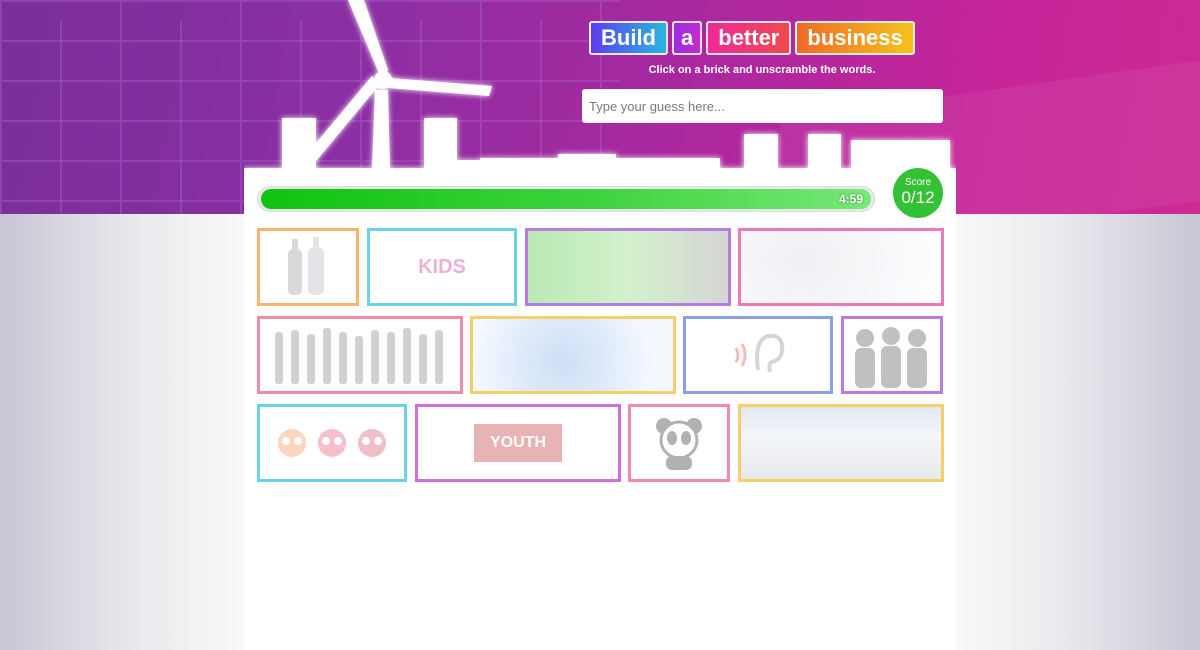 Image resolution: width=1200 pixels, height=650 pixels. I want to click on score-label: Score, so click(918, 182).